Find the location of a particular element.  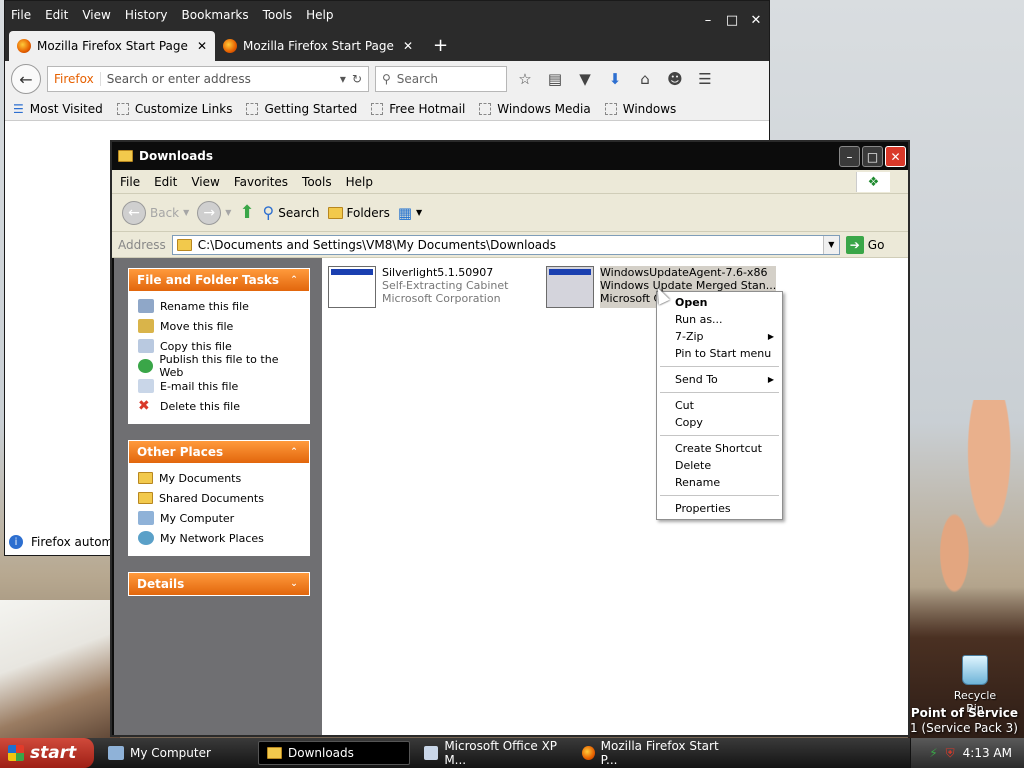

ex-menu-tools: Tools is located at coordinates (317, 182).